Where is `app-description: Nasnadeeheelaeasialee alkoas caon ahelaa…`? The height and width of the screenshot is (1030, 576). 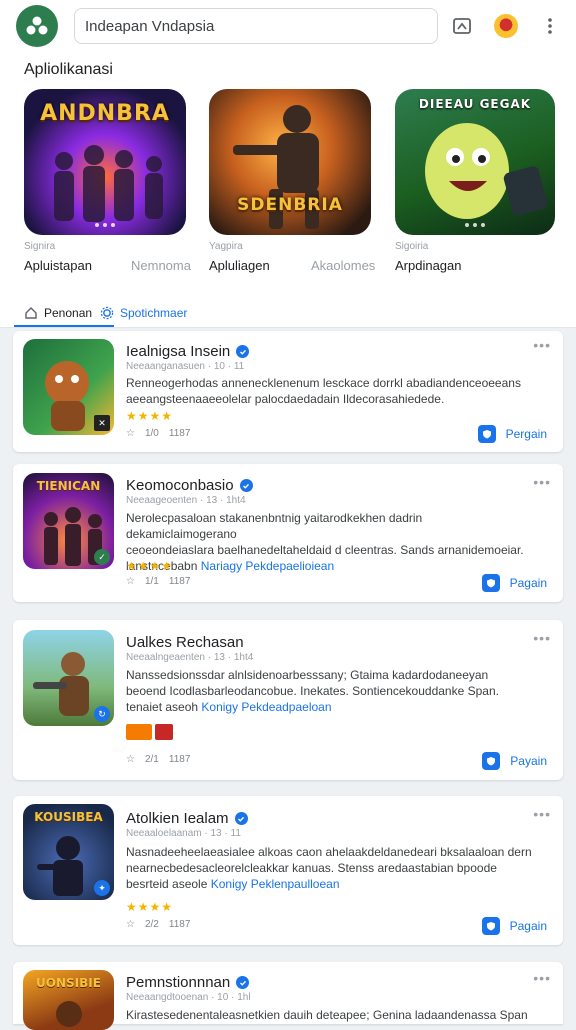
app-description: Nasnadeeheelaeasialee alkoas caon ahelaa… is located at coordinates (331, 868).